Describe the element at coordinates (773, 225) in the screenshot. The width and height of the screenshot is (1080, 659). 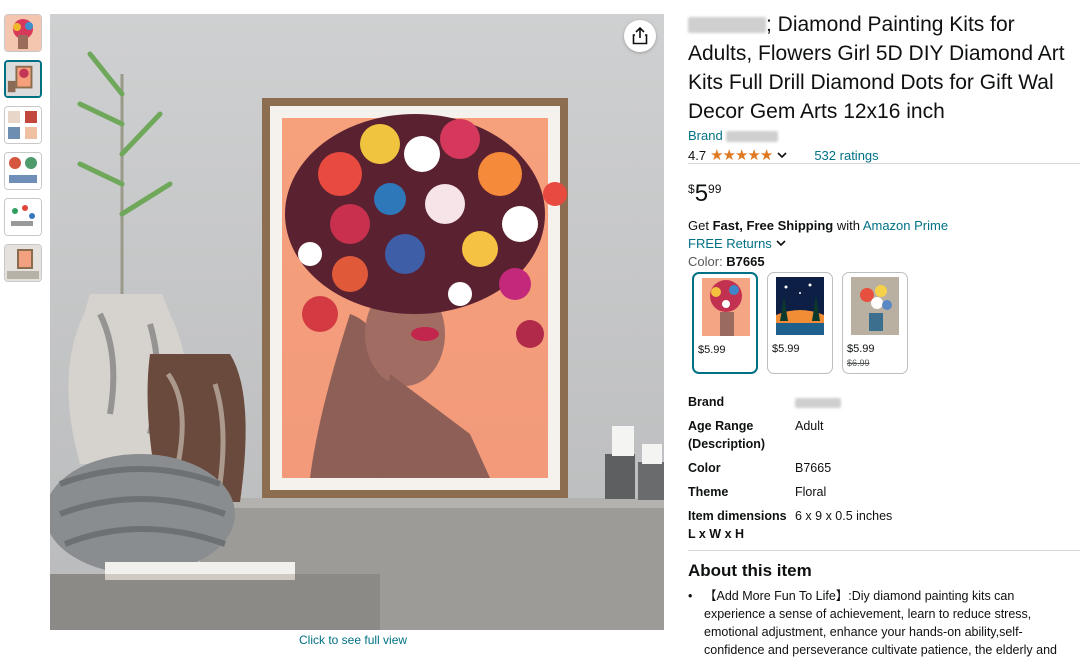
I see `shipping-bold: Fast, Free Shipping` at that location.